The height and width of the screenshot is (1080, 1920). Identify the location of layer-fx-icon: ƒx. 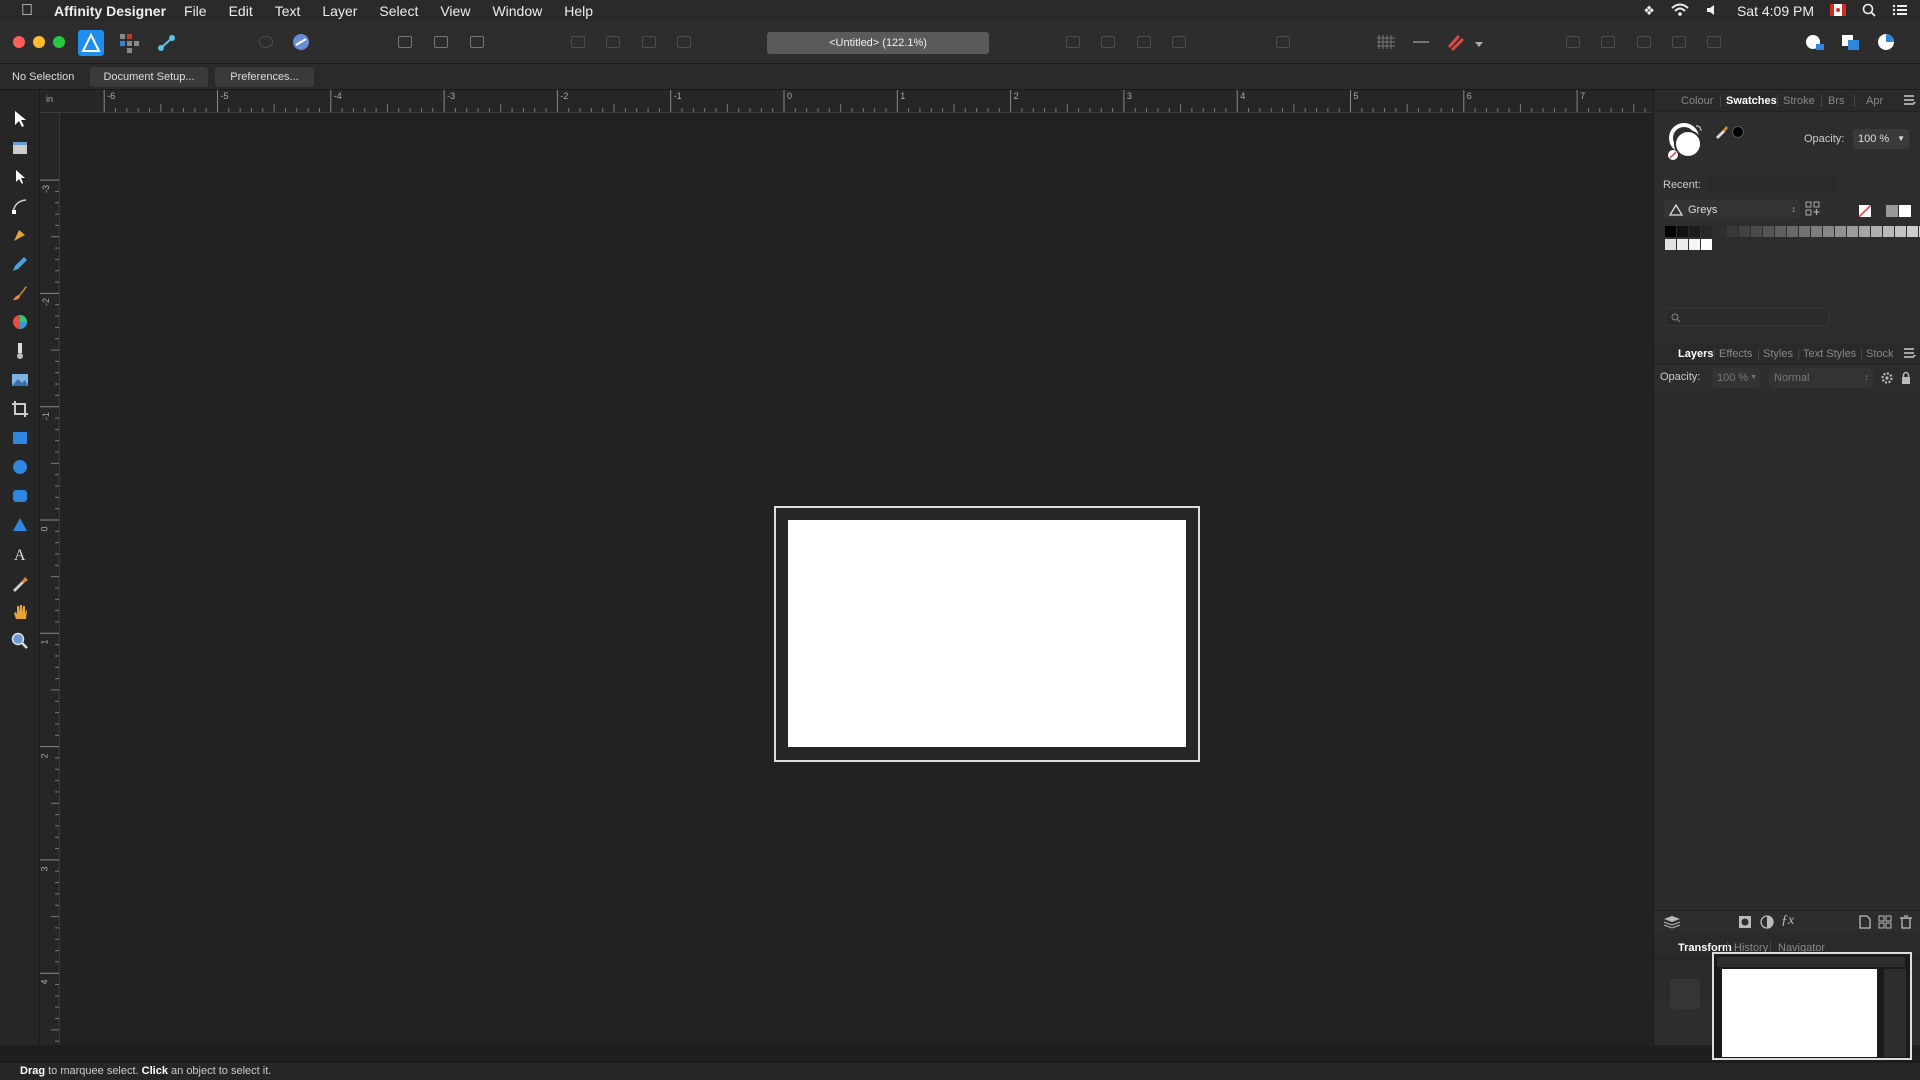
(1787, 921).